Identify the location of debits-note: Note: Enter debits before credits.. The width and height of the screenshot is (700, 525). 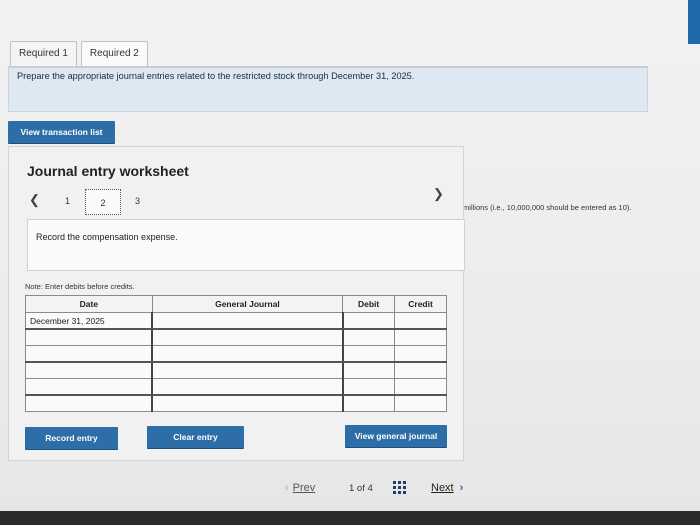
(80, 286).